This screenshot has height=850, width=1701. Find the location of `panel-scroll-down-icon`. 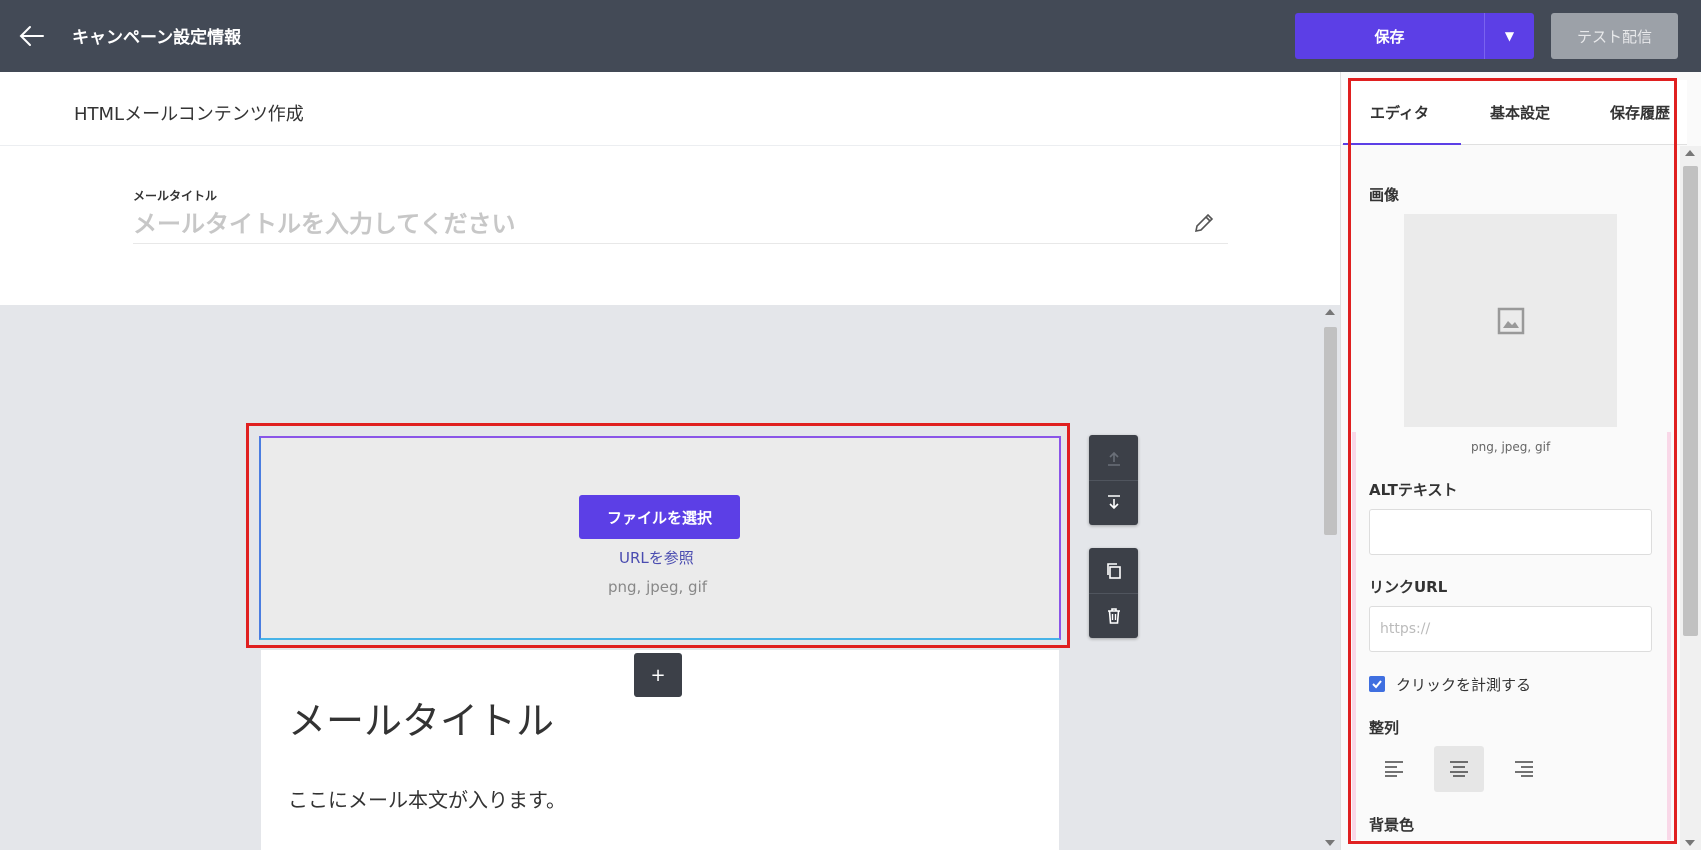

panel-scroll-down-icon is located at coordinates (1690, 843).